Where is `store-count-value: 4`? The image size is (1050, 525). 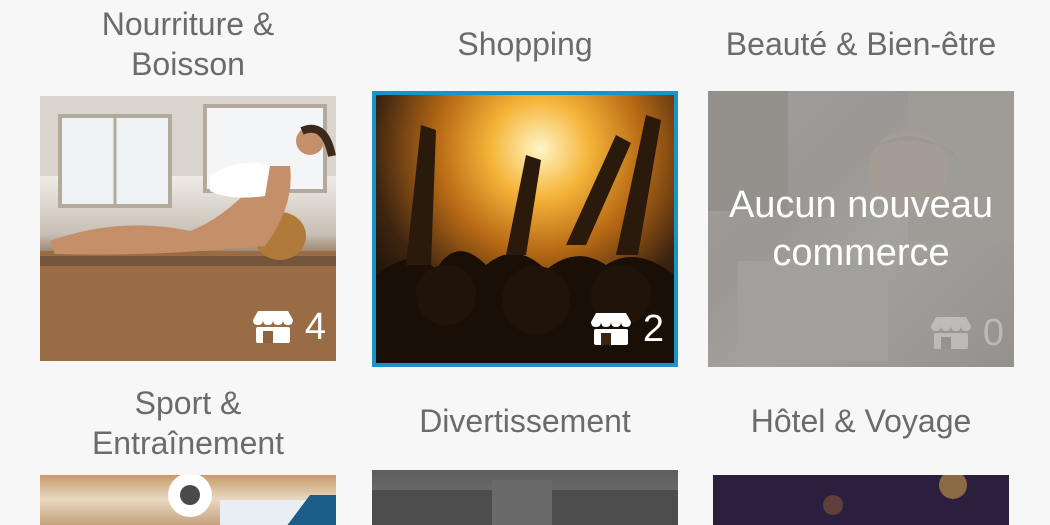 store-count-value: 4 is located at coordinates (315, 327).